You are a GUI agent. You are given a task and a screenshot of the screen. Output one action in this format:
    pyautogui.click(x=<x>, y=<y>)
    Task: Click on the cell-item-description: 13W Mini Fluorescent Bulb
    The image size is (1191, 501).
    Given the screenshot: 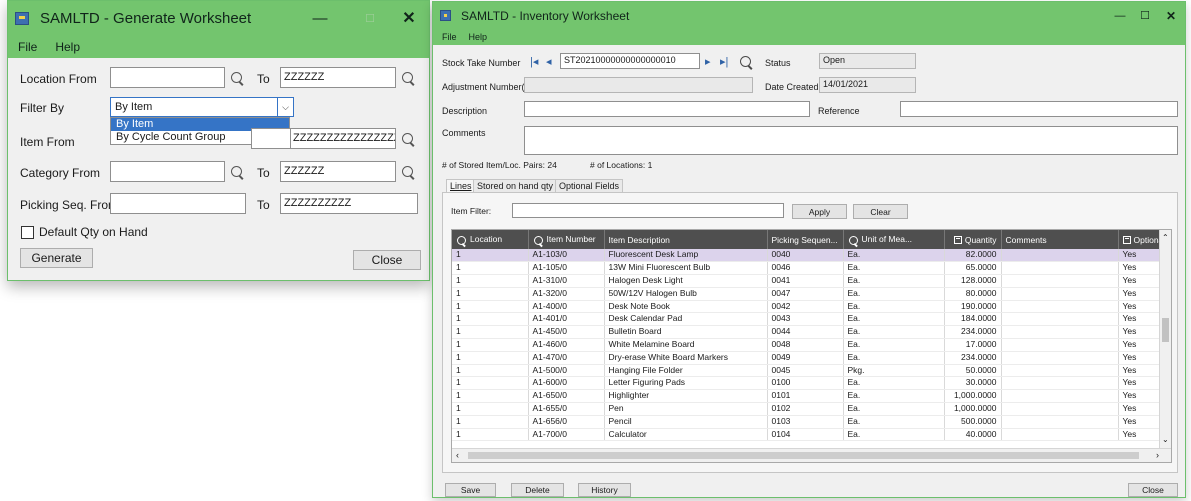 What is the action you would take?
    pyautogui.click(x=686, y=268)
    